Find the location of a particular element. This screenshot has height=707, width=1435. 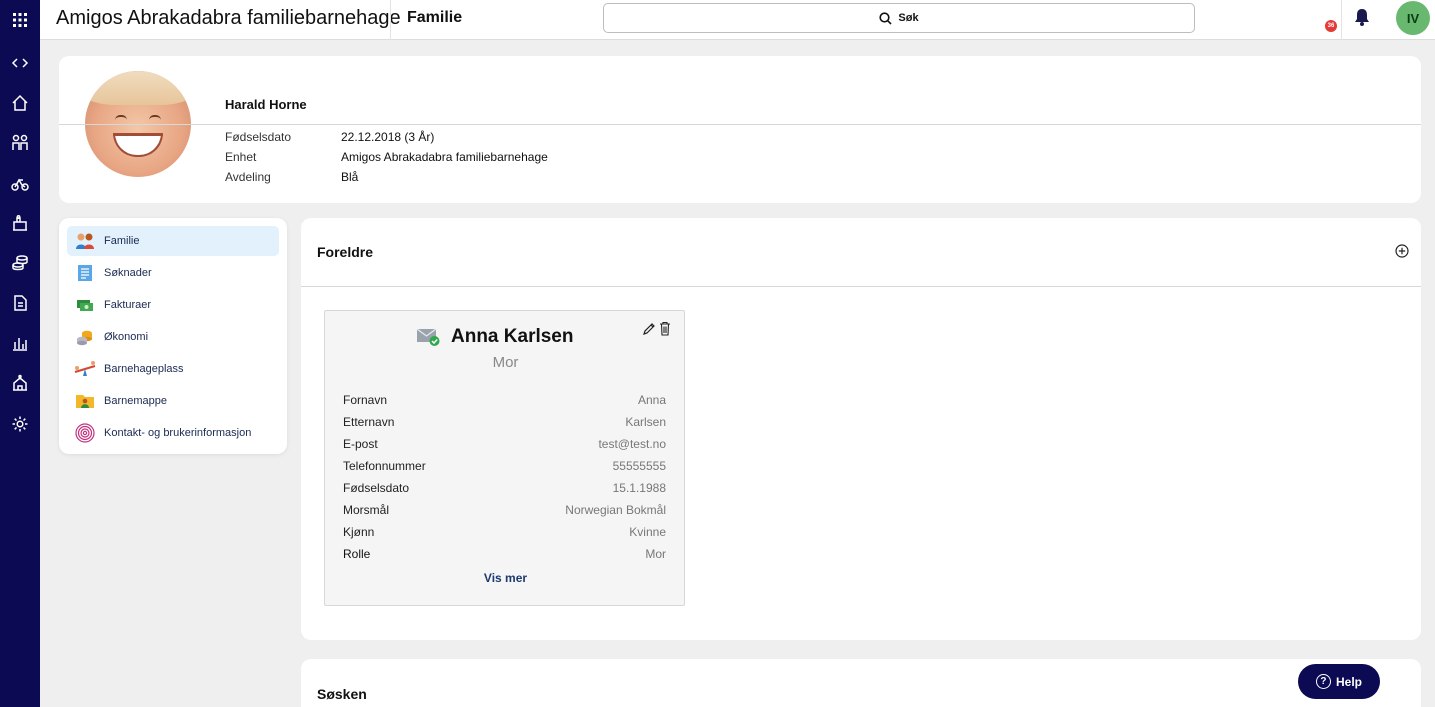

cycle-icon is located at coordinates (20, 183).